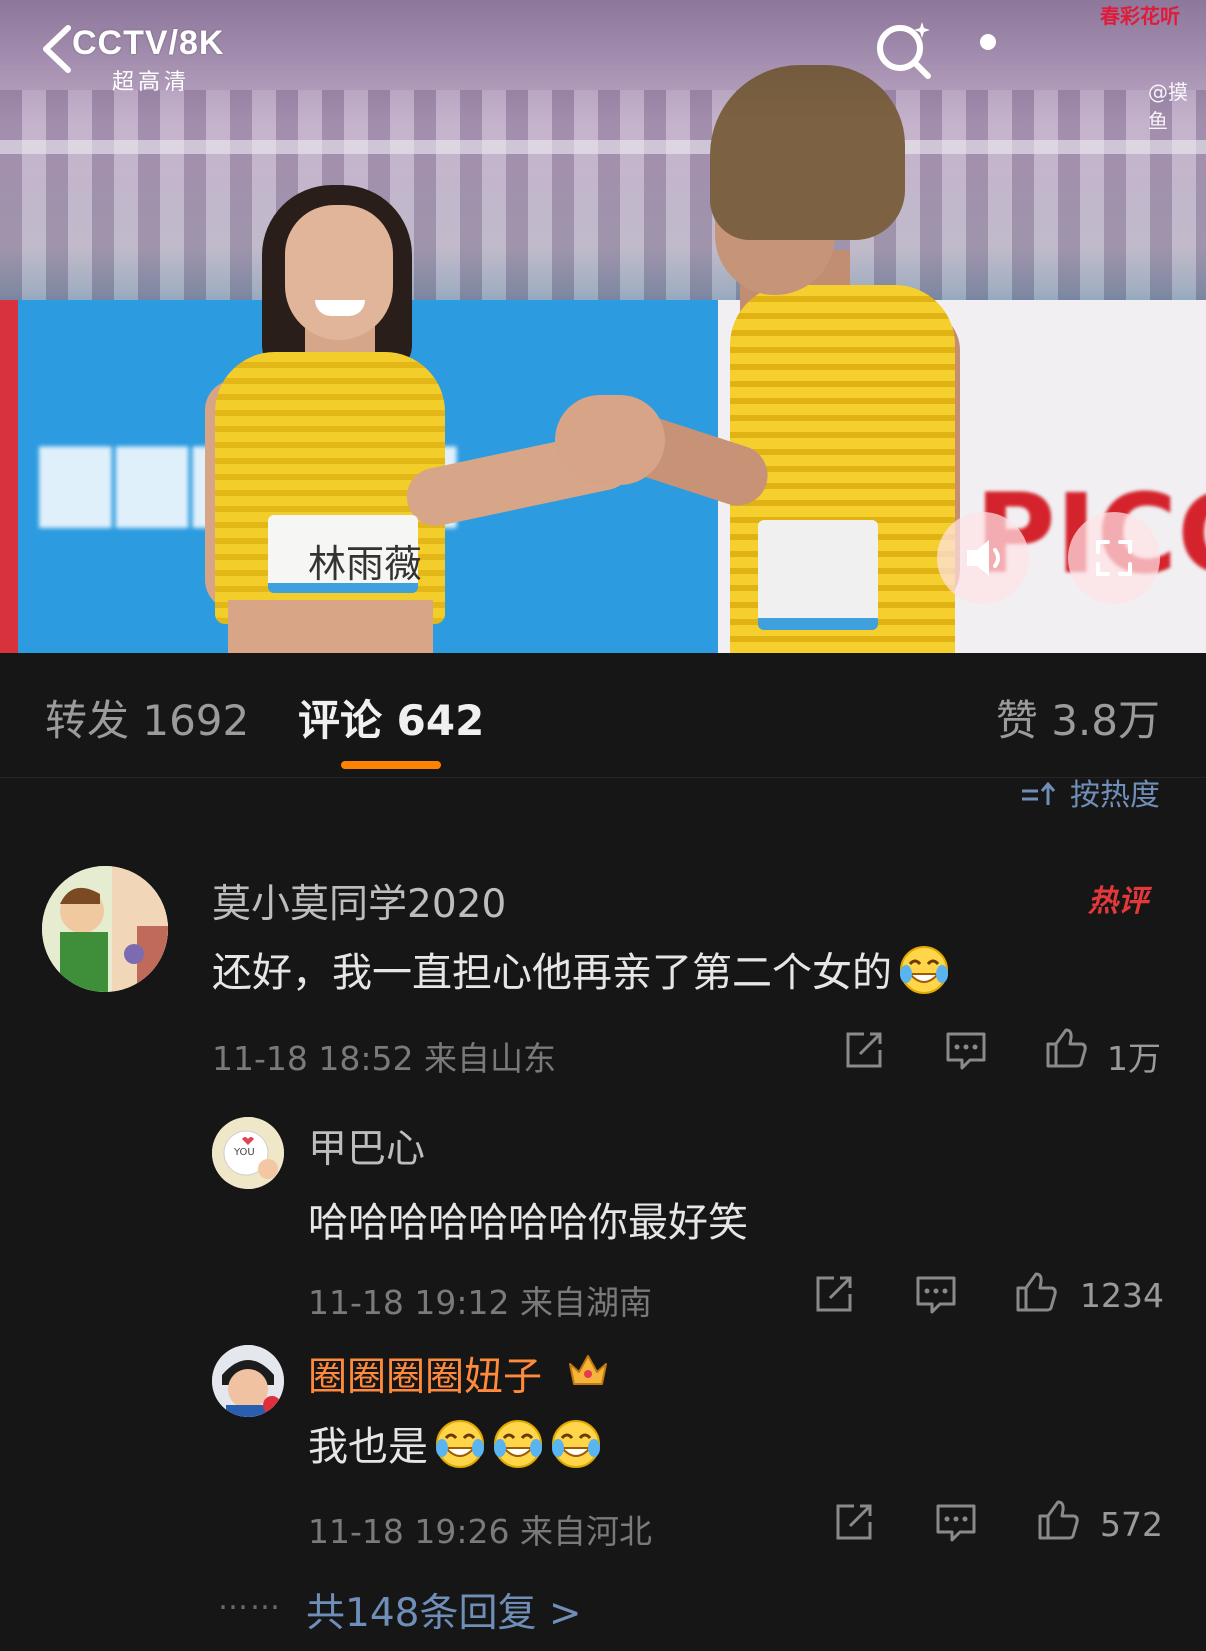  I want to click on tab-bar: 转发 1692 评论 642 赞 3.8万, so click(603, 715).